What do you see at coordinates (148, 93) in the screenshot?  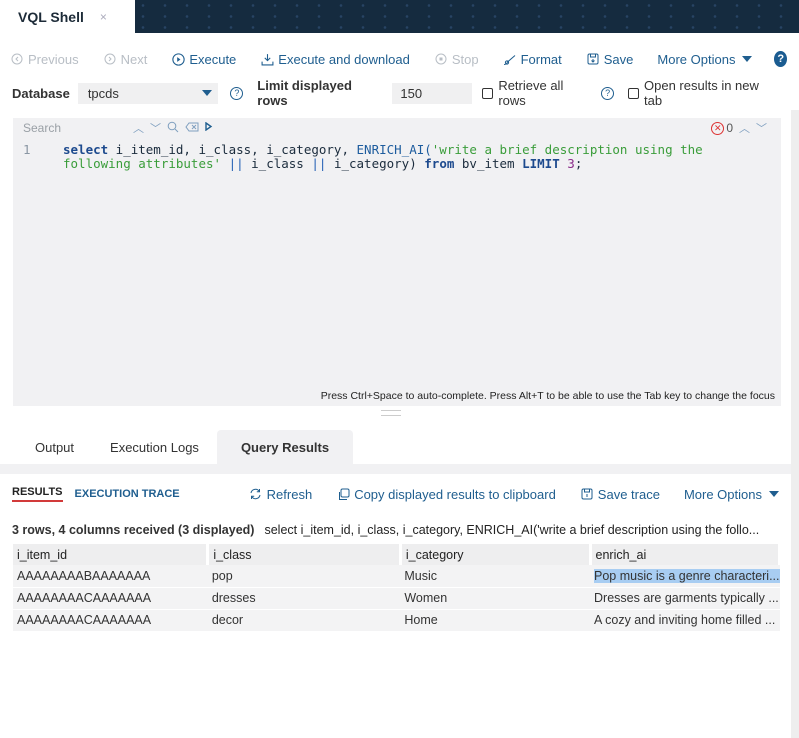 I see `database-select: tpcds` at bounding box center [148, 93].